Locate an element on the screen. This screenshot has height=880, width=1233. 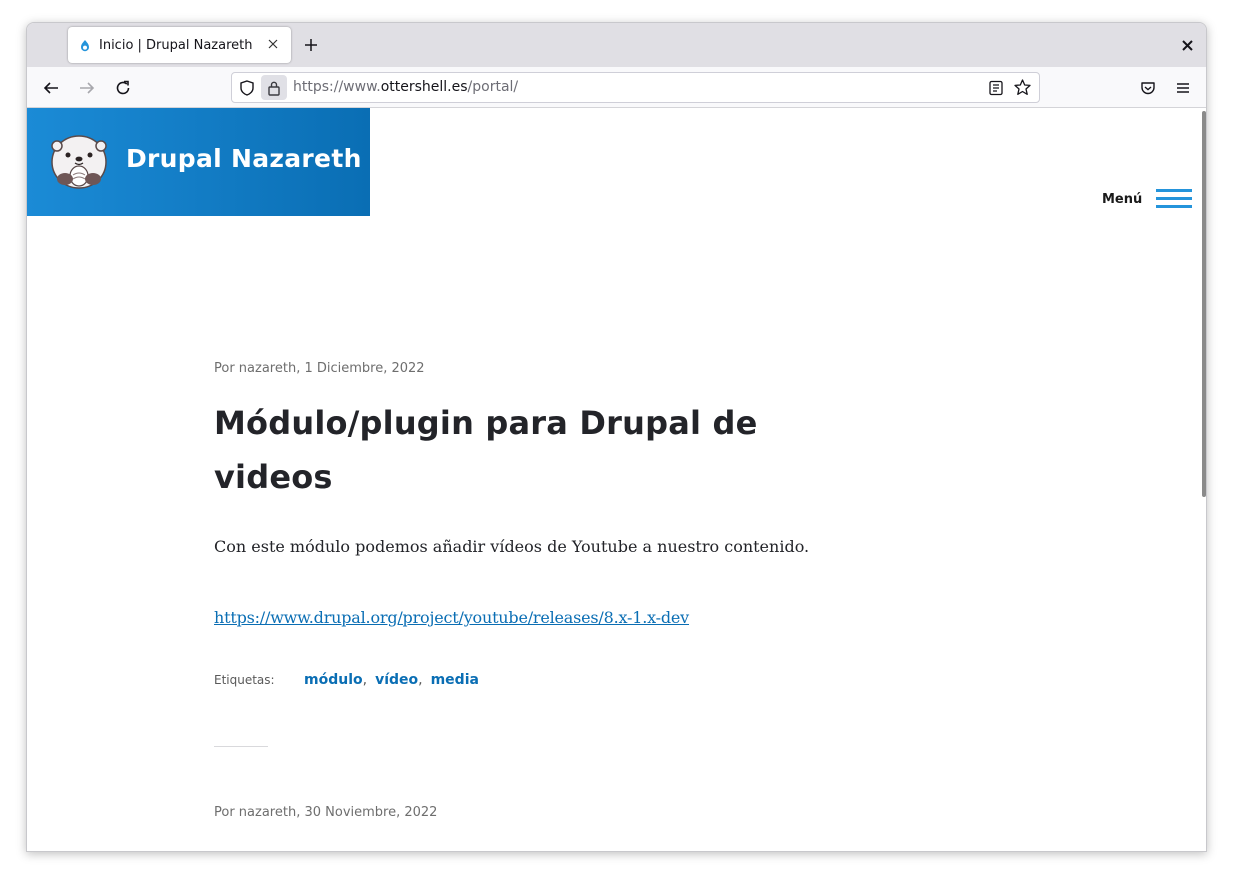
tag-link: módulo is located at coordinates (333, 680).